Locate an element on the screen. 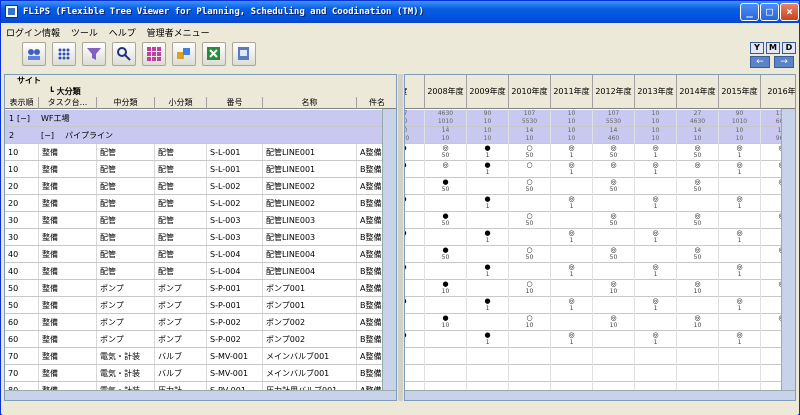  table-row: 60 整備 ポンプ ポンプ S-P-002 ポンプ002 B整備 is located at coordinates (200, 339).